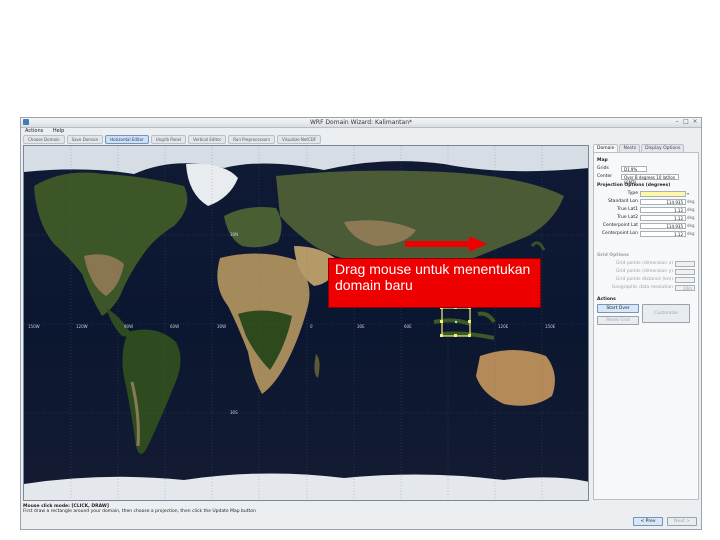  Describe the element at coordinates (603, 168) in the screenshot. I see `grids-label: Grids` at that location.